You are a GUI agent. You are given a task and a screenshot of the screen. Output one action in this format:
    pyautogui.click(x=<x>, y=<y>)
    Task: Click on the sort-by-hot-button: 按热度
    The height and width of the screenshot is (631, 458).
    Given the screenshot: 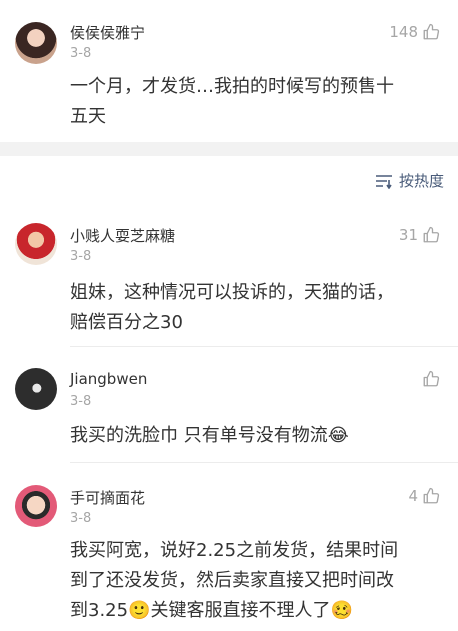 What is the action you would take?
    pyautogui.click(x=409, y=180)
    